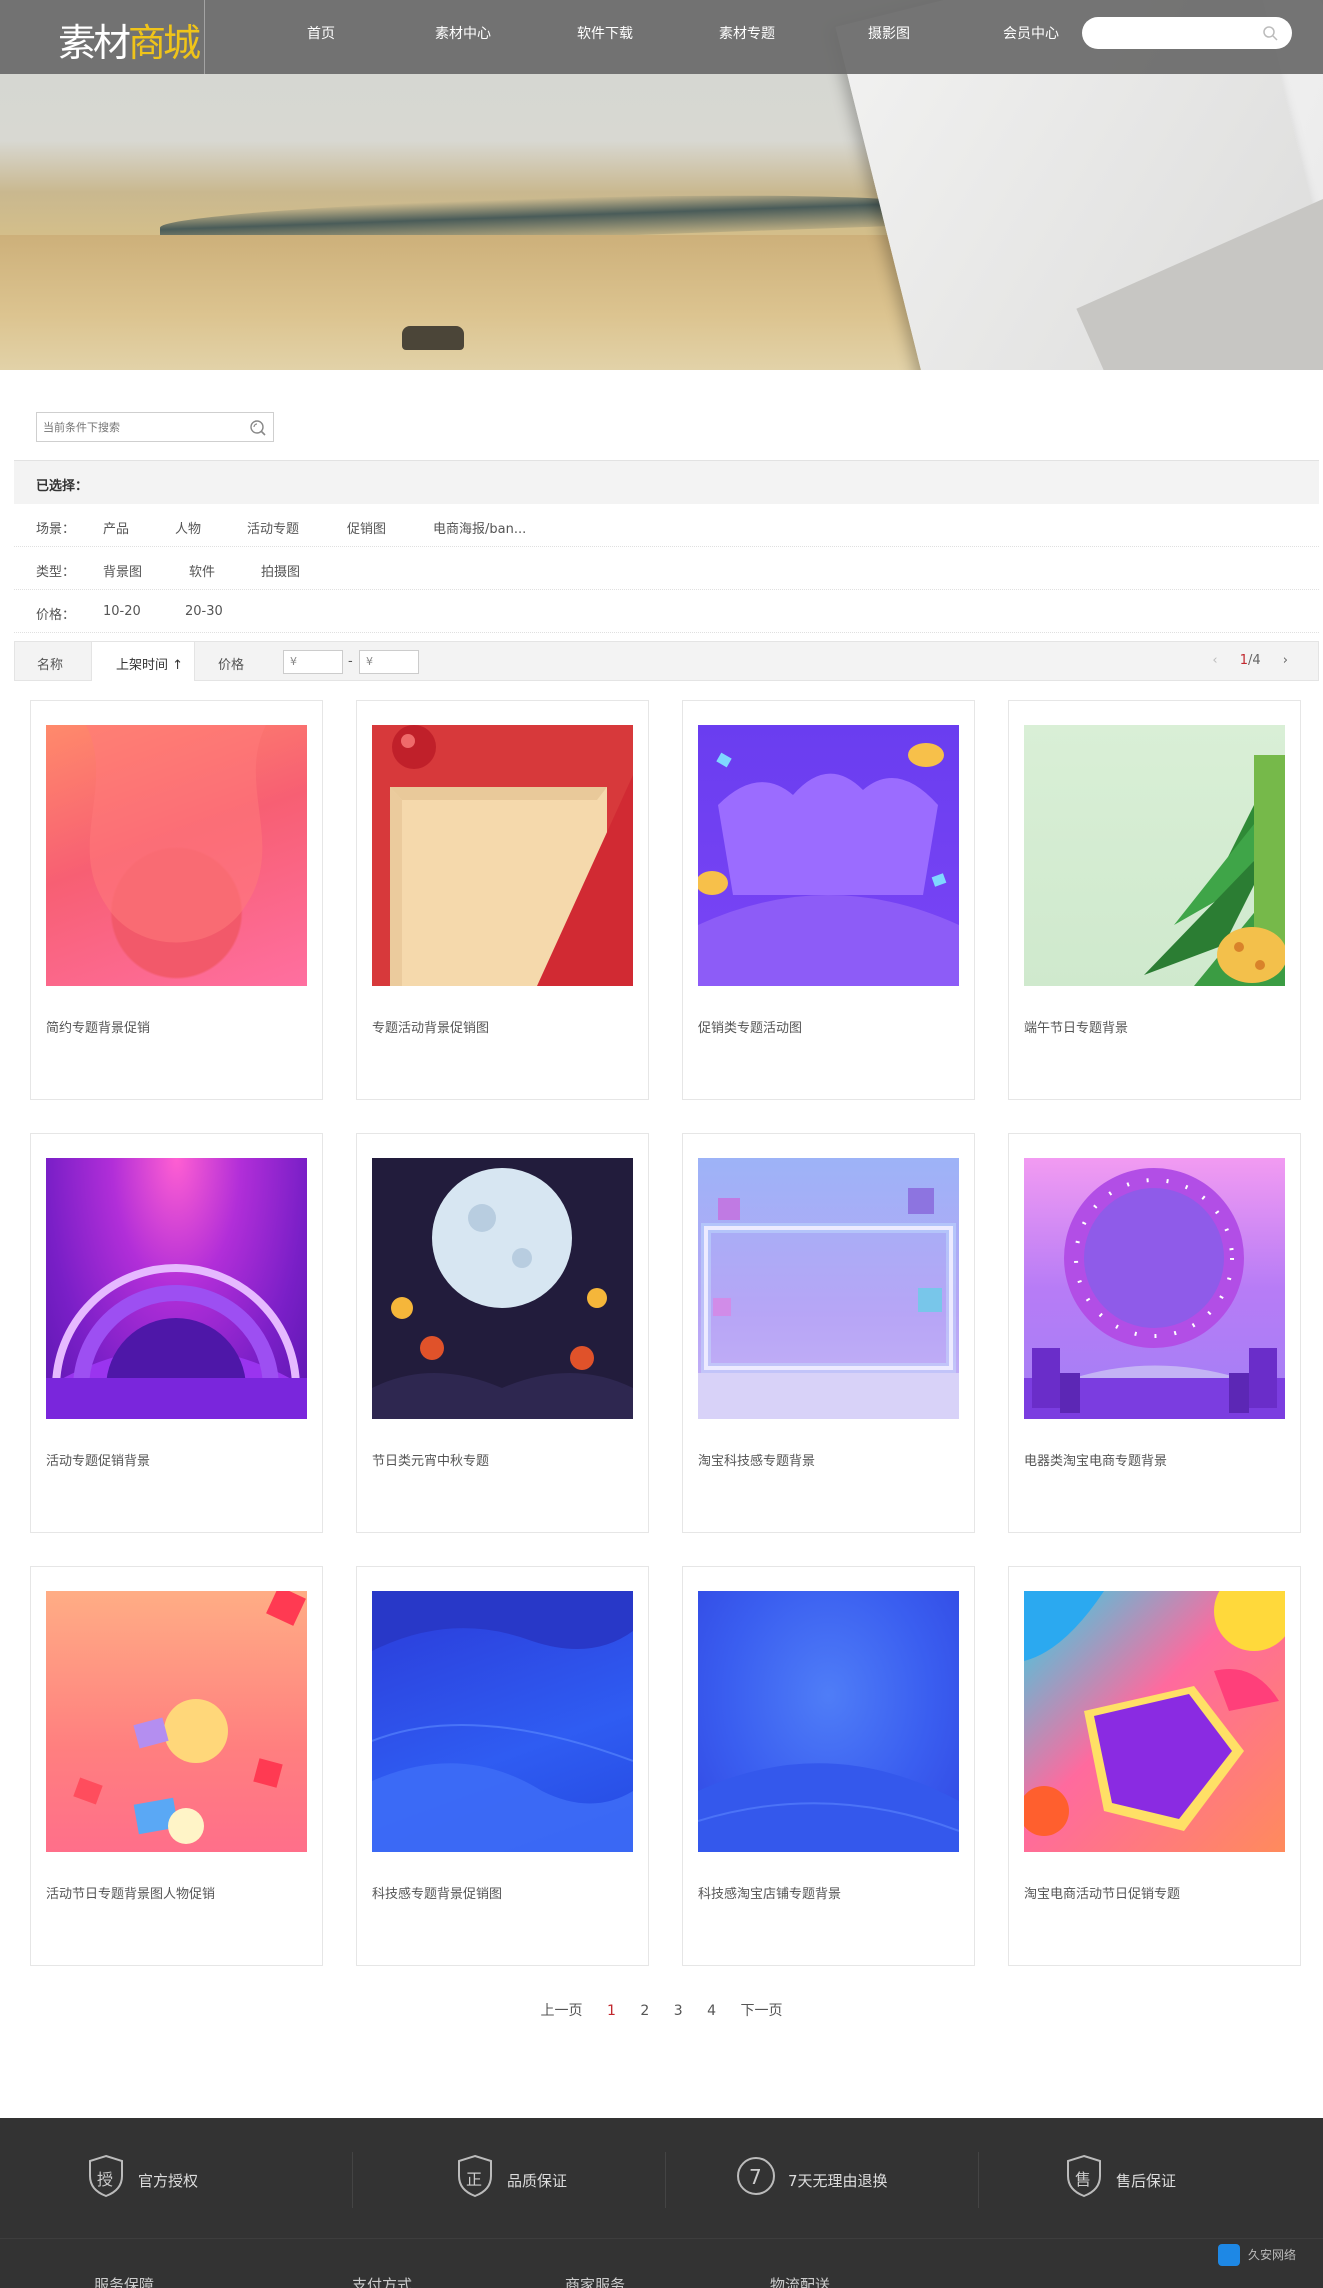 The image size is (1323, 2288). What do you see at coordinates (1187, 33) in the screenshot?
I see `header-search-input` at bounding box center [1187, 33].